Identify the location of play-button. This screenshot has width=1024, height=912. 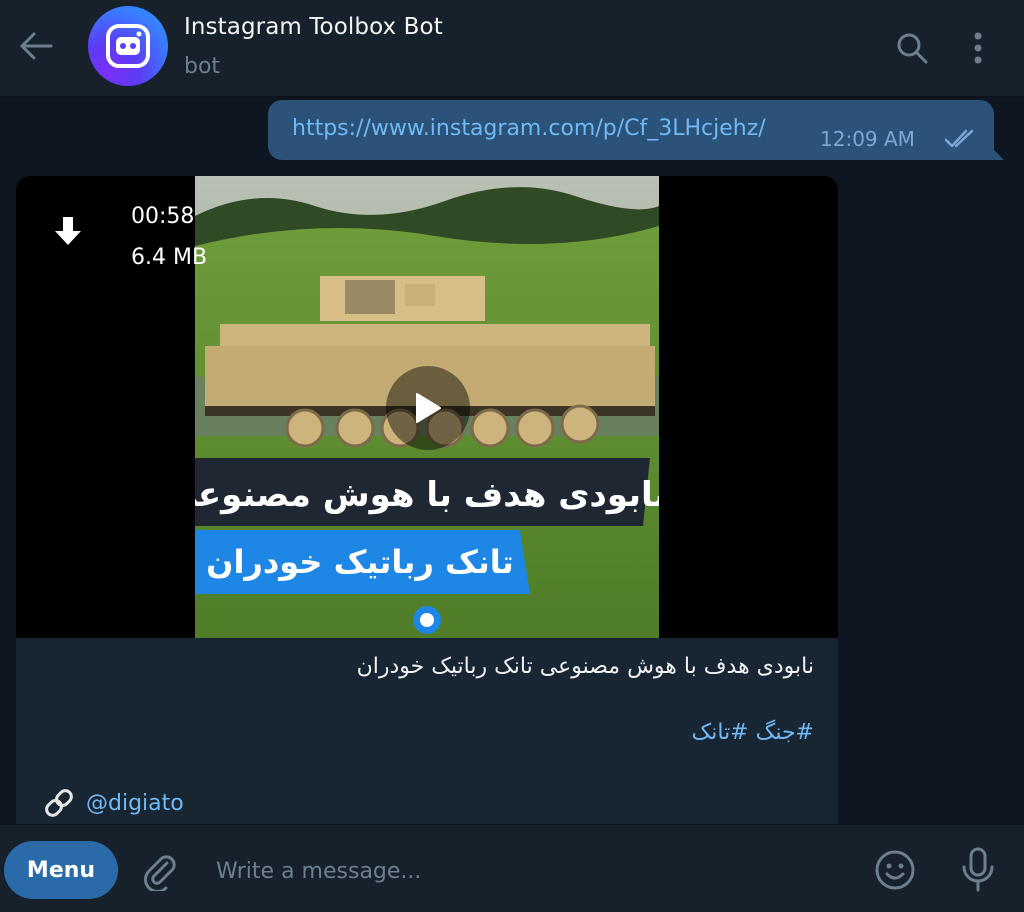
(428, 408).